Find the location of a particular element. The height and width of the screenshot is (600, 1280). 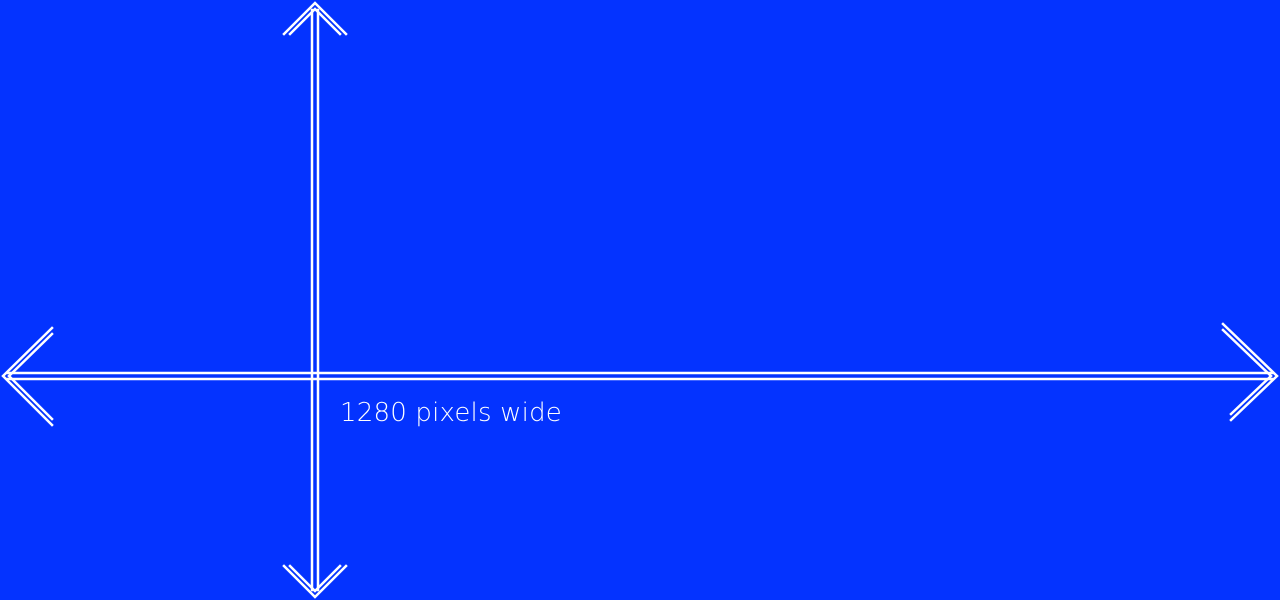

left-arrowhead-inner is located at coordinates (30, 376).